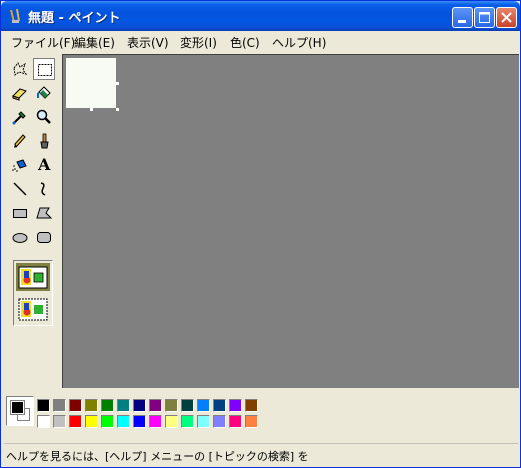  What do you see at coordinates (198, 42) in the screenshot?
I see `menu-image: 変形(I)` at bounding box center [198, 42].